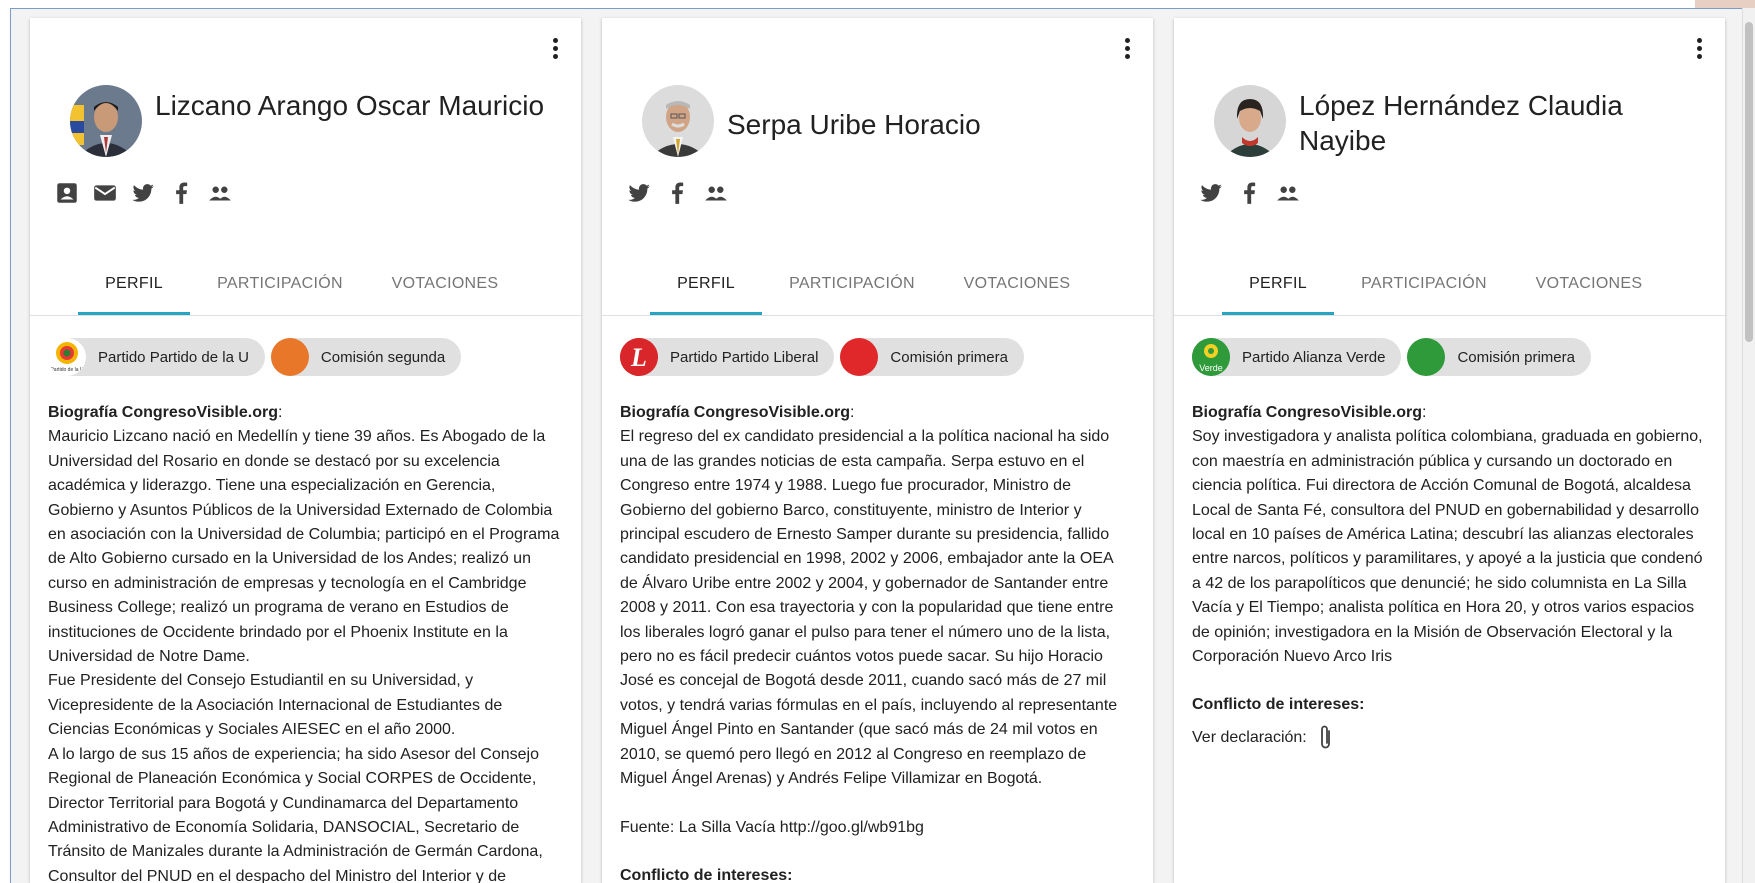 The height and width of the screenshot is (883, 1755). What do you see at coordinates (1461, 123) in the screenshot?
I see `member-name: López Hernández Claudia Nayibe` at bounding box center [1461, 123].